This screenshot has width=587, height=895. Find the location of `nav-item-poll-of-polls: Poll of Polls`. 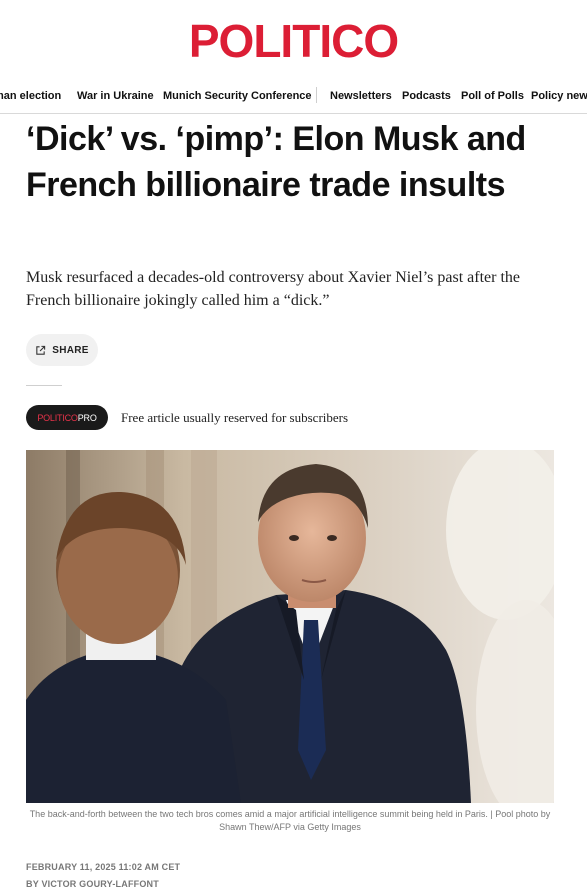

nav-item-poll-of-polls: Poll of Polls is located at coordinates (492, 96).